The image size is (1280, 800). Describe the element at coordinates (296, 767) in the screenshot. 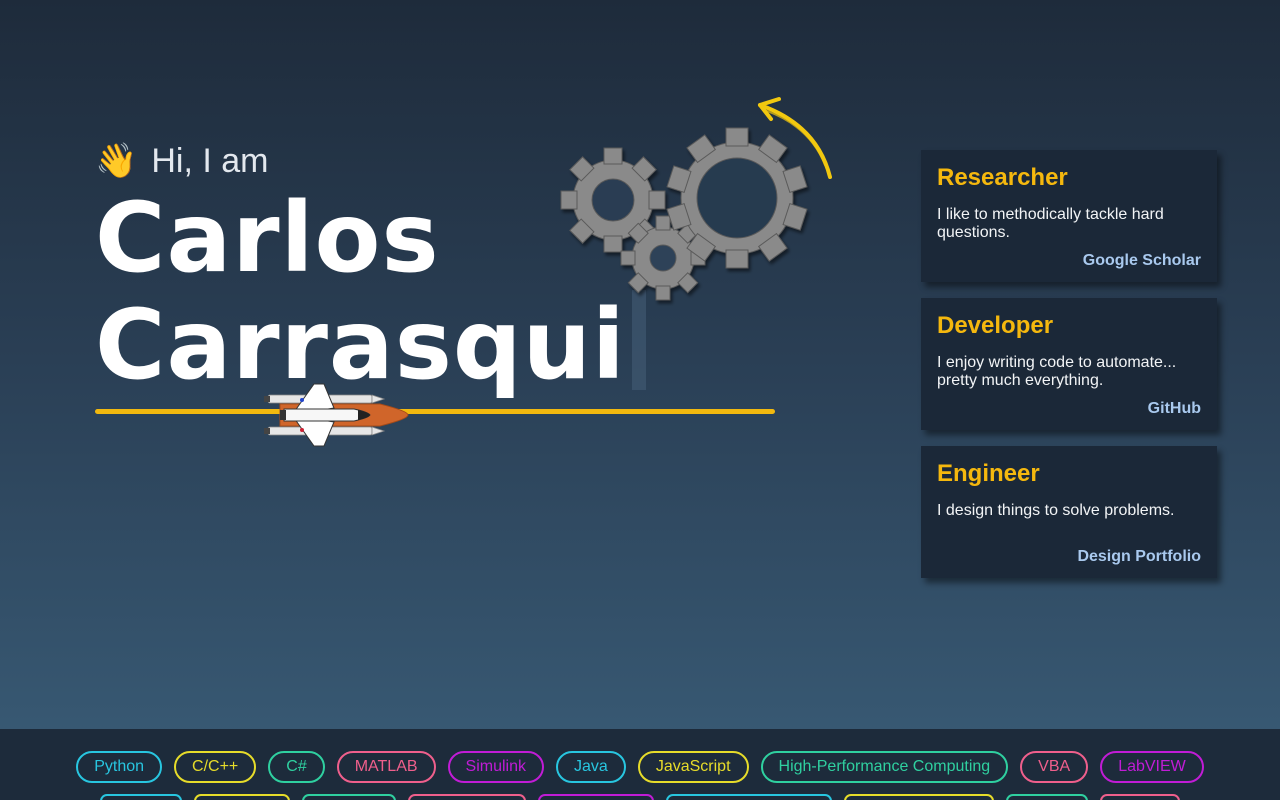

I see `skill-tag-csharp: C#` at that location.